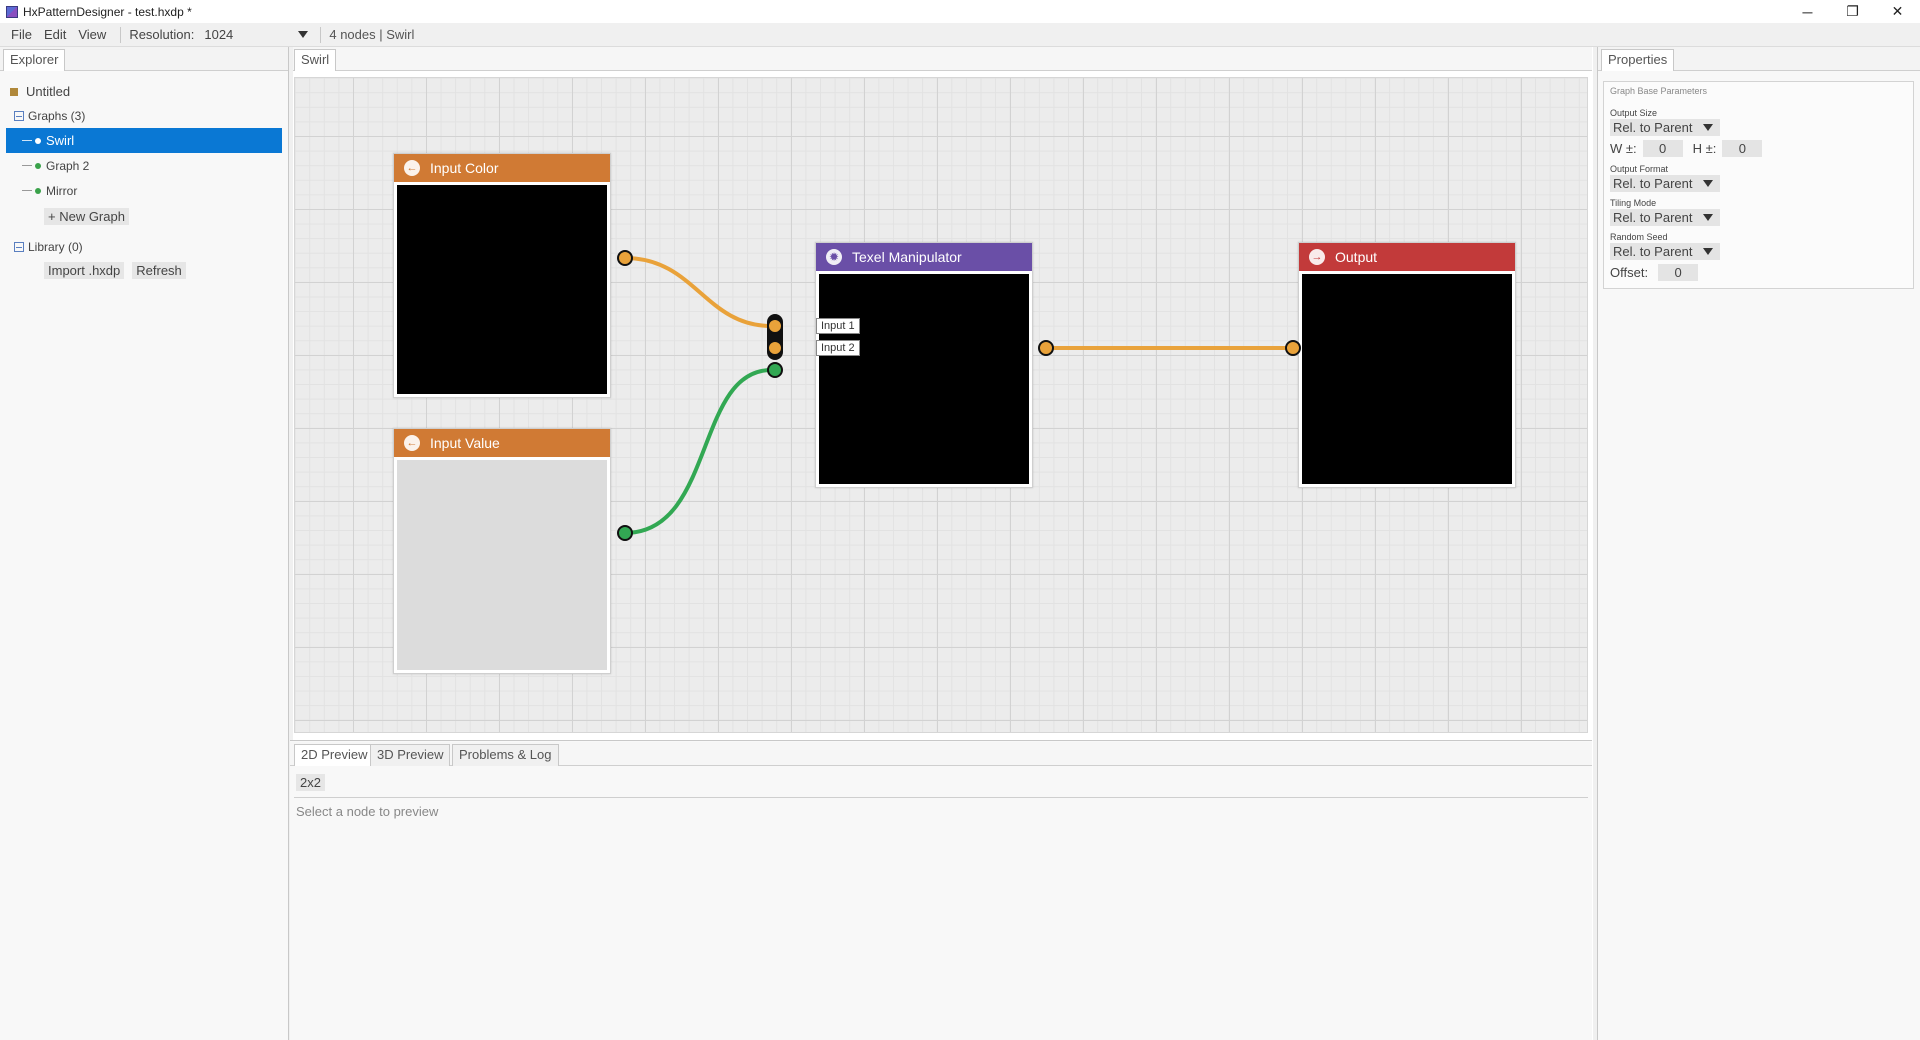  Describe the element at coordinates (1407, 257) in the screenshot. I see `node-header: → Output` at that location.